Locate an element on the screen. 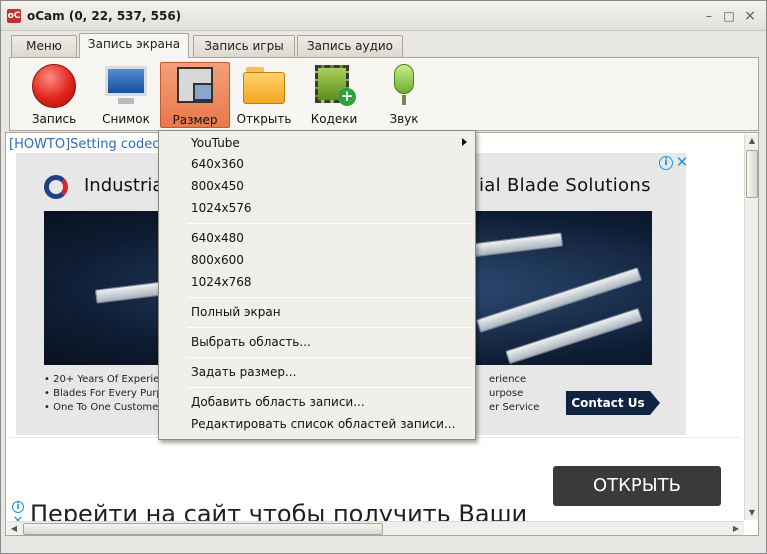 Image resolution: width=767 pixels, height=554 pixels. codecs-button: + Кодеки is located at coordinates (334, 95).